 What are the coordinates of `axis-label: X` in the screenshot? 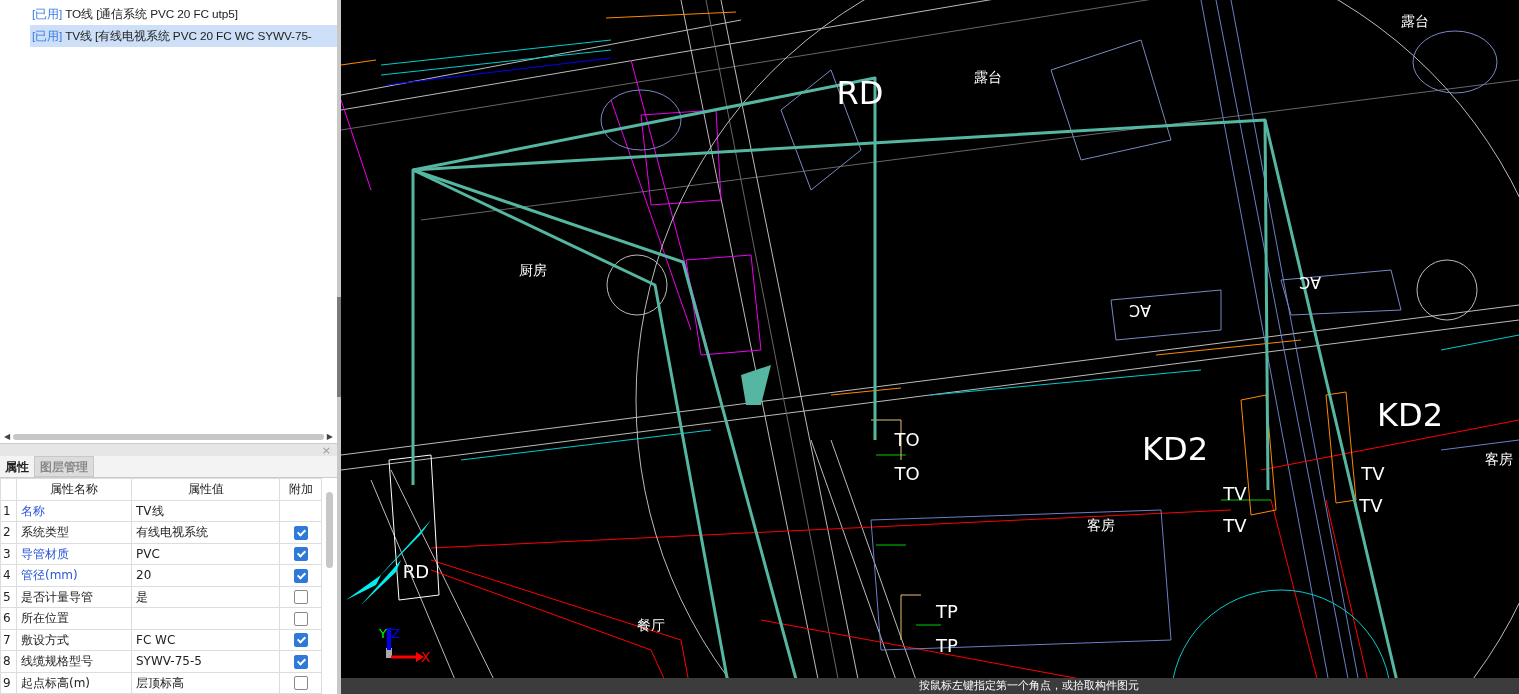 It's located at (426, 657).